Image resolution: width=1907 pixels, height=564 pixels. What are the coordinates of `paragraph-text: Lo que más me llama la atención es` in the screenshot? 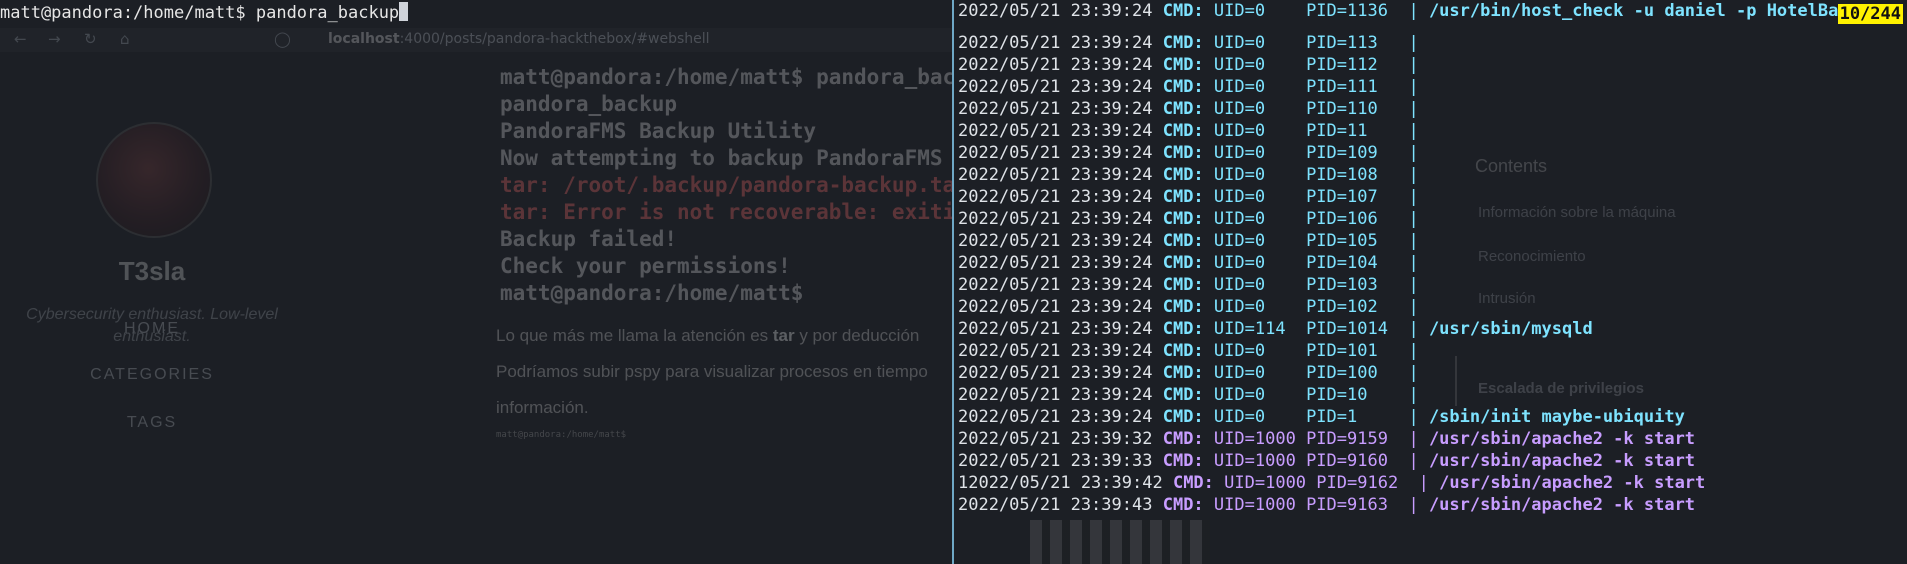 It's located at (634, 335).